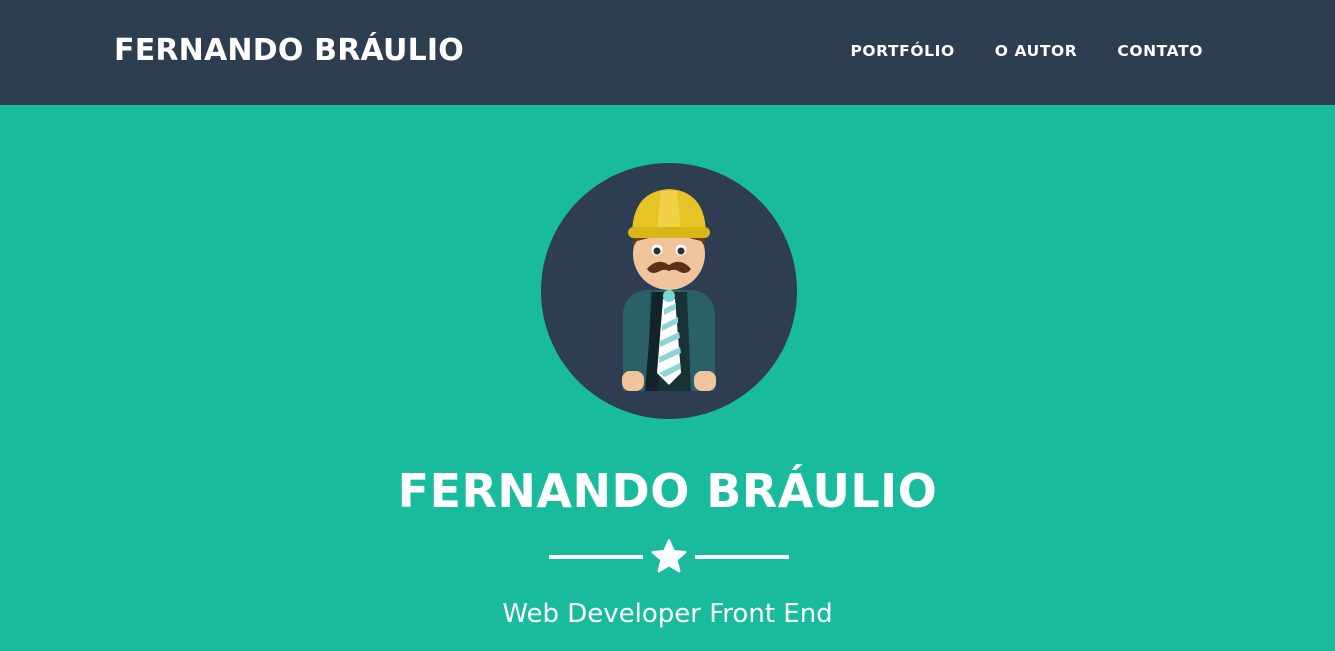  What do you see at coordinates (596, 557) in the screenshot?
I see `divider-line-left` at bounding box center [596, 557].